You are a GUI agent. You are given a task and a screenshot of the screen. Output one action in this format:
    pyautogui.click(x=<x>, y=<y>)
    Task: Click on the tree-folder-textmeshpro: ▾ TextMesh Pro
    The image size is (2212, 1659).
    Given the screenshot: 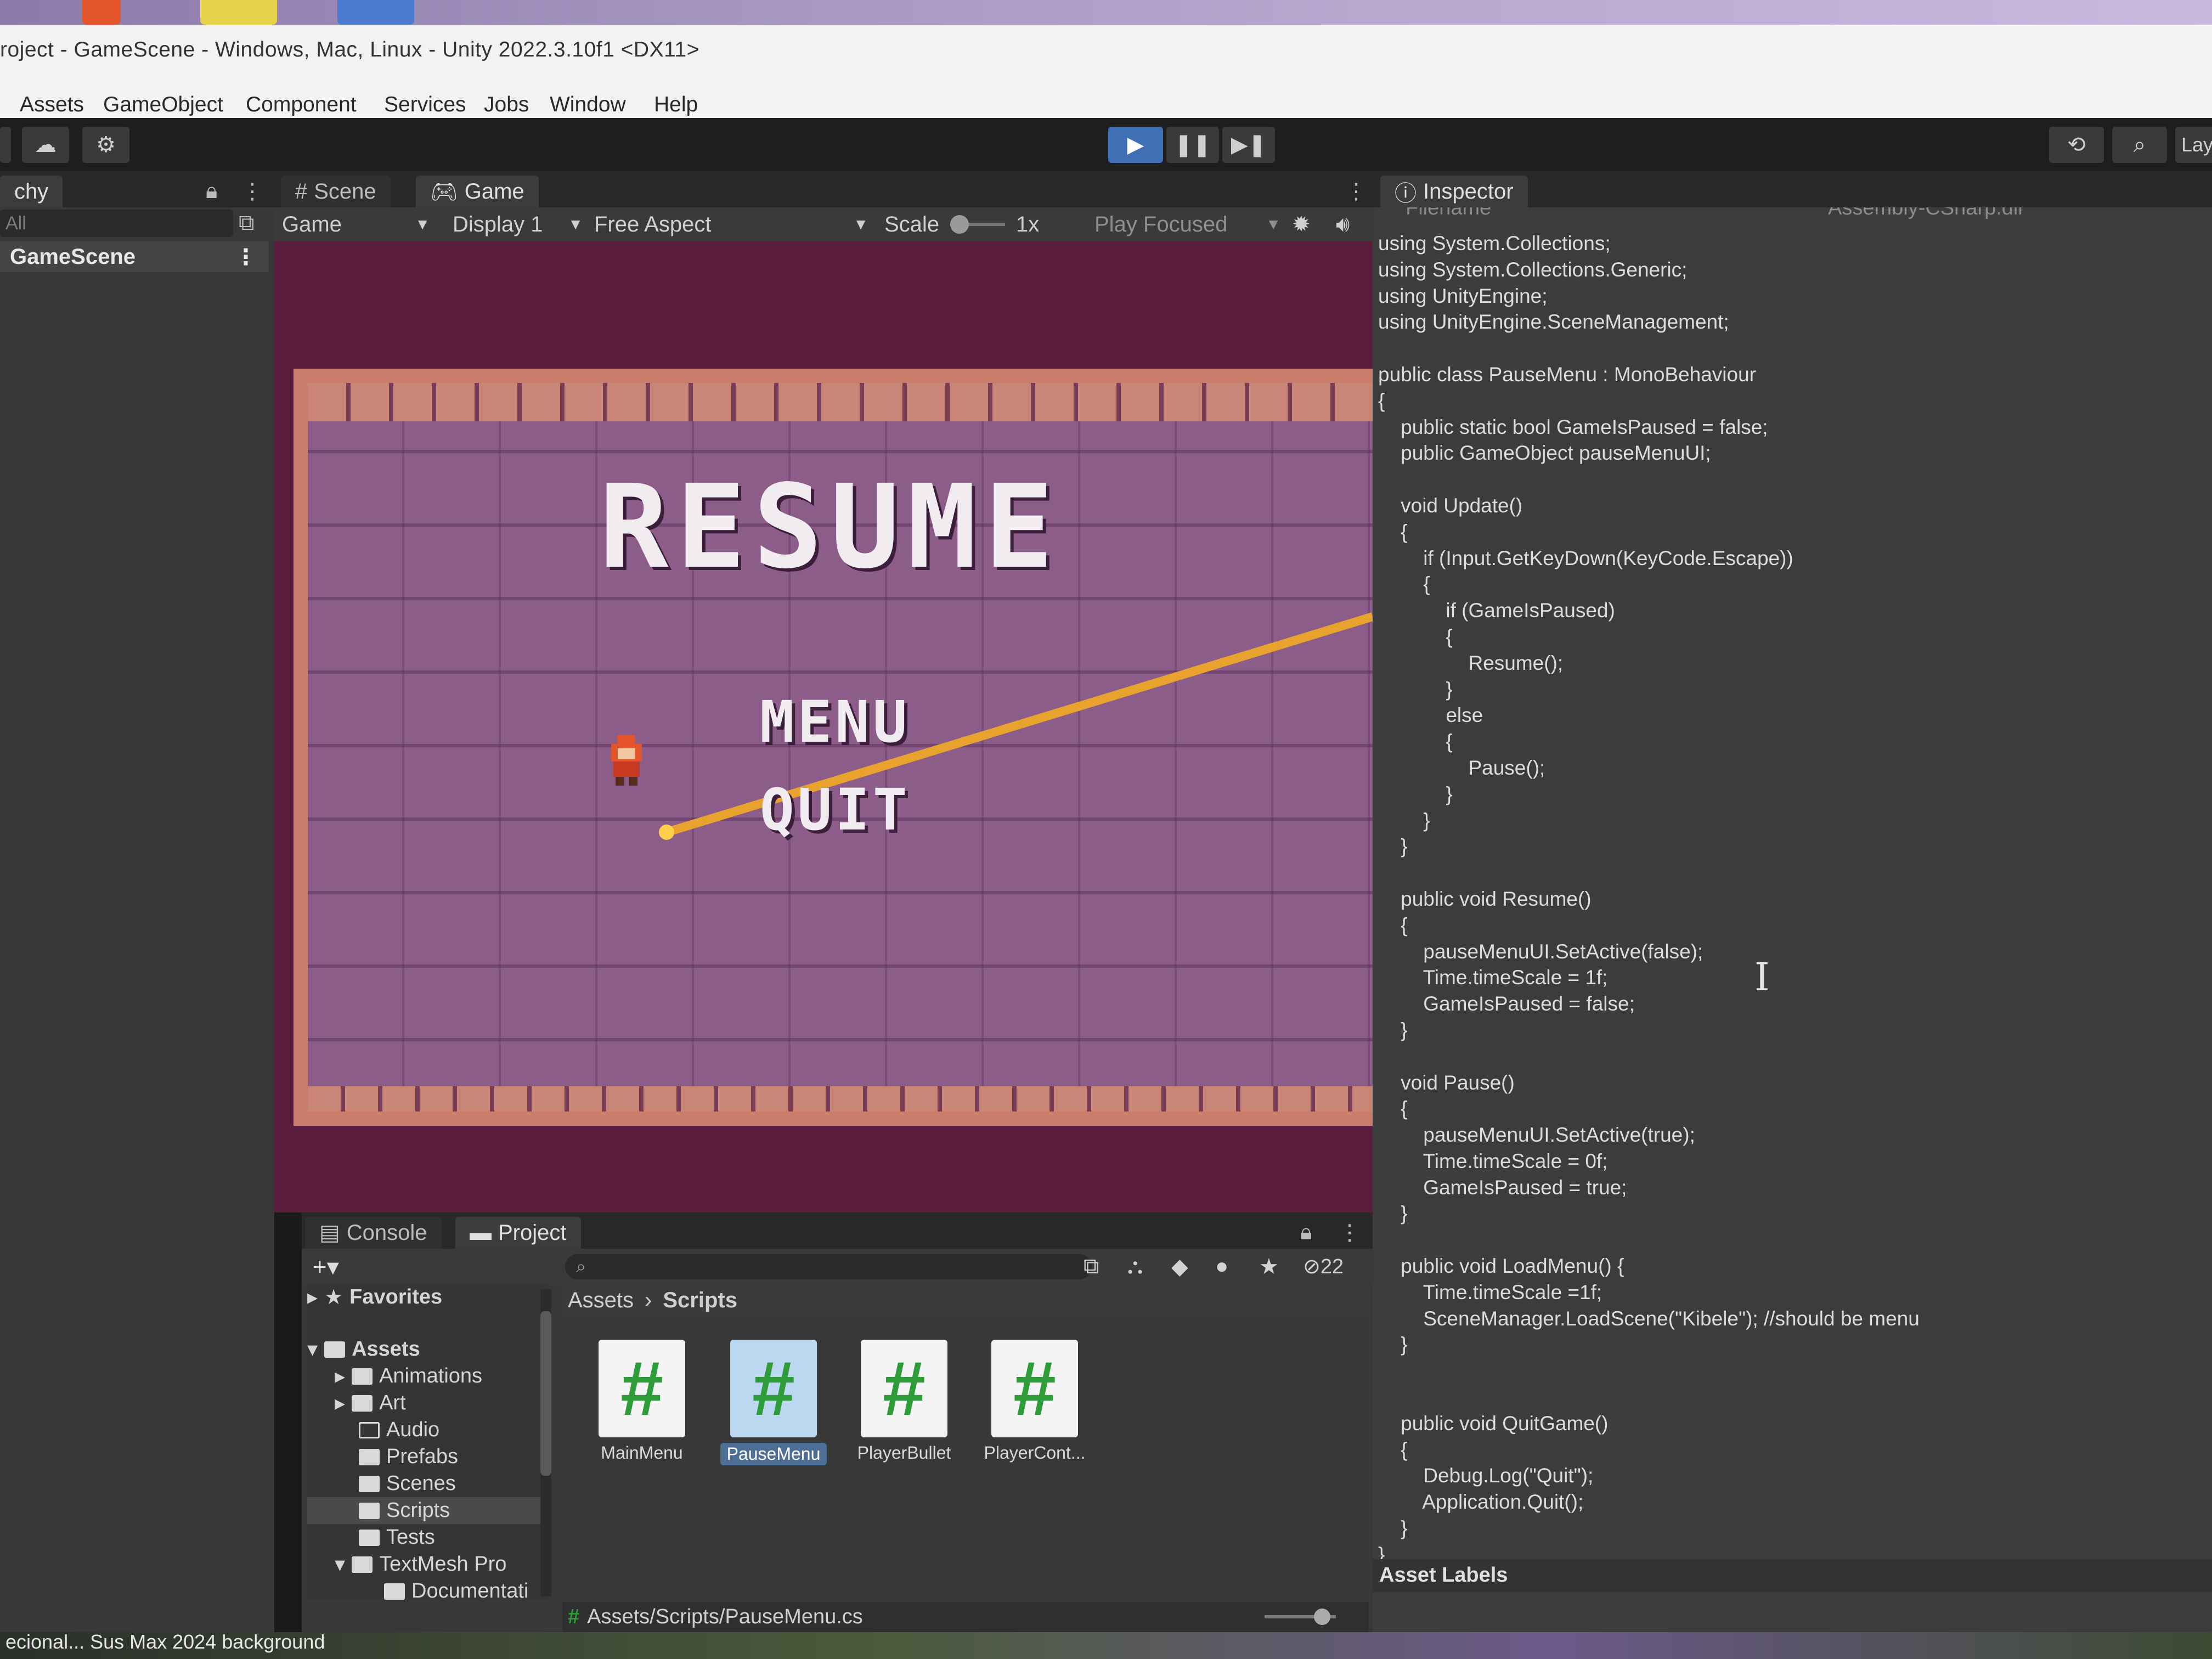 What is the action you would take?
    pyautogui.click(x=428, y=1565)
    